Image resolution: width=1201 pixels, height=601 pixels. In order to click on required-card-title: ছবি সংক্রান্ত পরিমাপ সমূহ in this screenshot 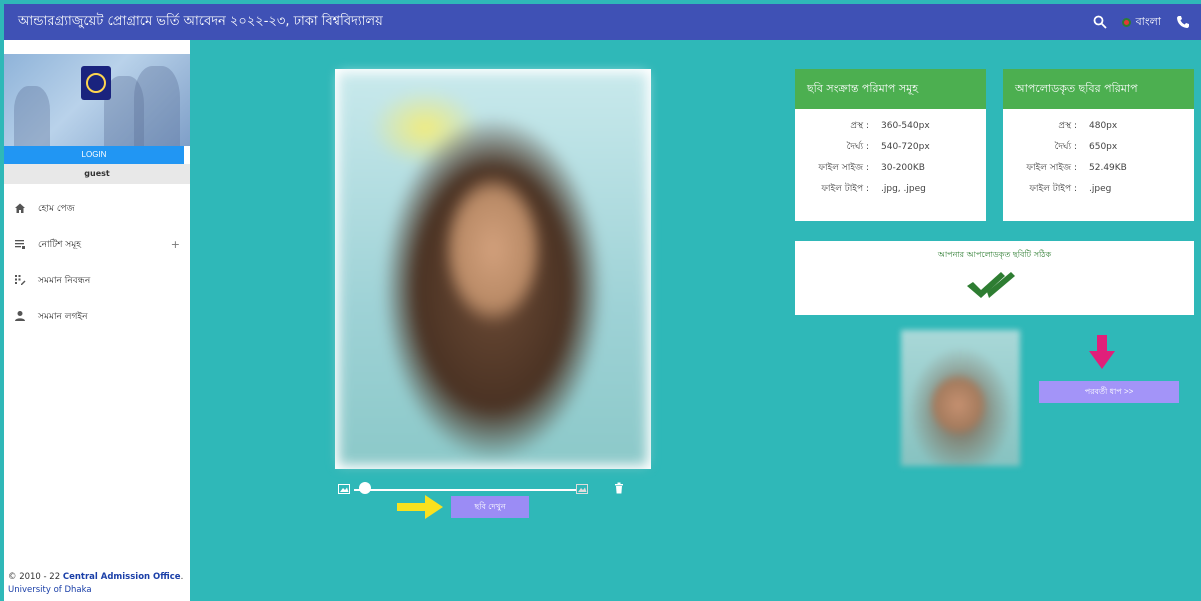, I will do `click(890, 89)`.